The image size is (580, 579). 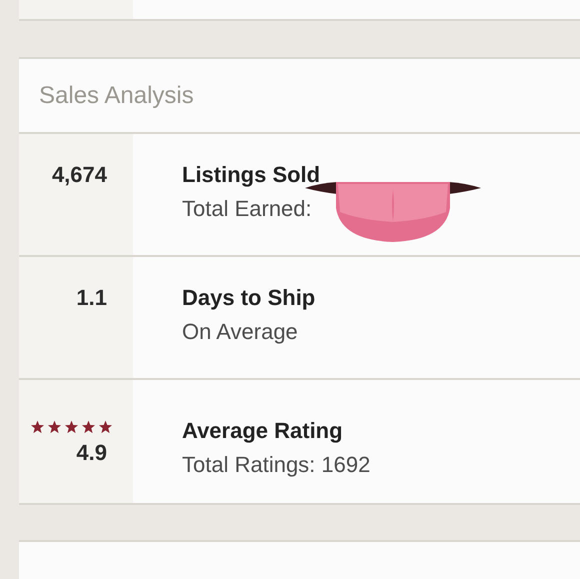 What do you see at coordinates (116, 95) in the screenshot?
I see `section-title: Sales Analysis` at bounding box center [116, 95].